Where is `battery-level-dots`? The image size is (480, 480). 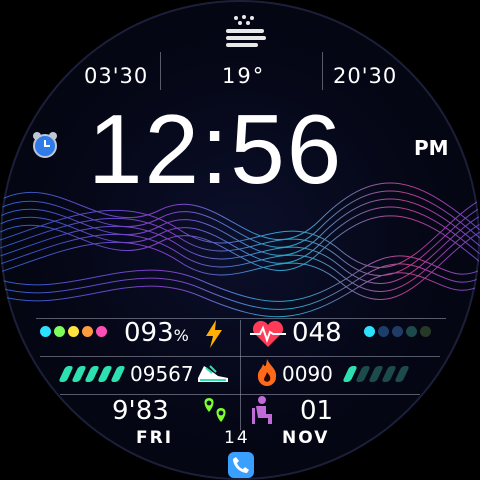
battery-level-dots is located at coordinates (75, 332).